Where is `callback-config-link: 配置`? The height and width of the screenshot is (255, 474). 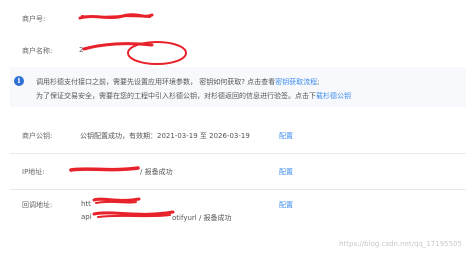 callback-config-link: 配置 is located at coordinates (286, 205).